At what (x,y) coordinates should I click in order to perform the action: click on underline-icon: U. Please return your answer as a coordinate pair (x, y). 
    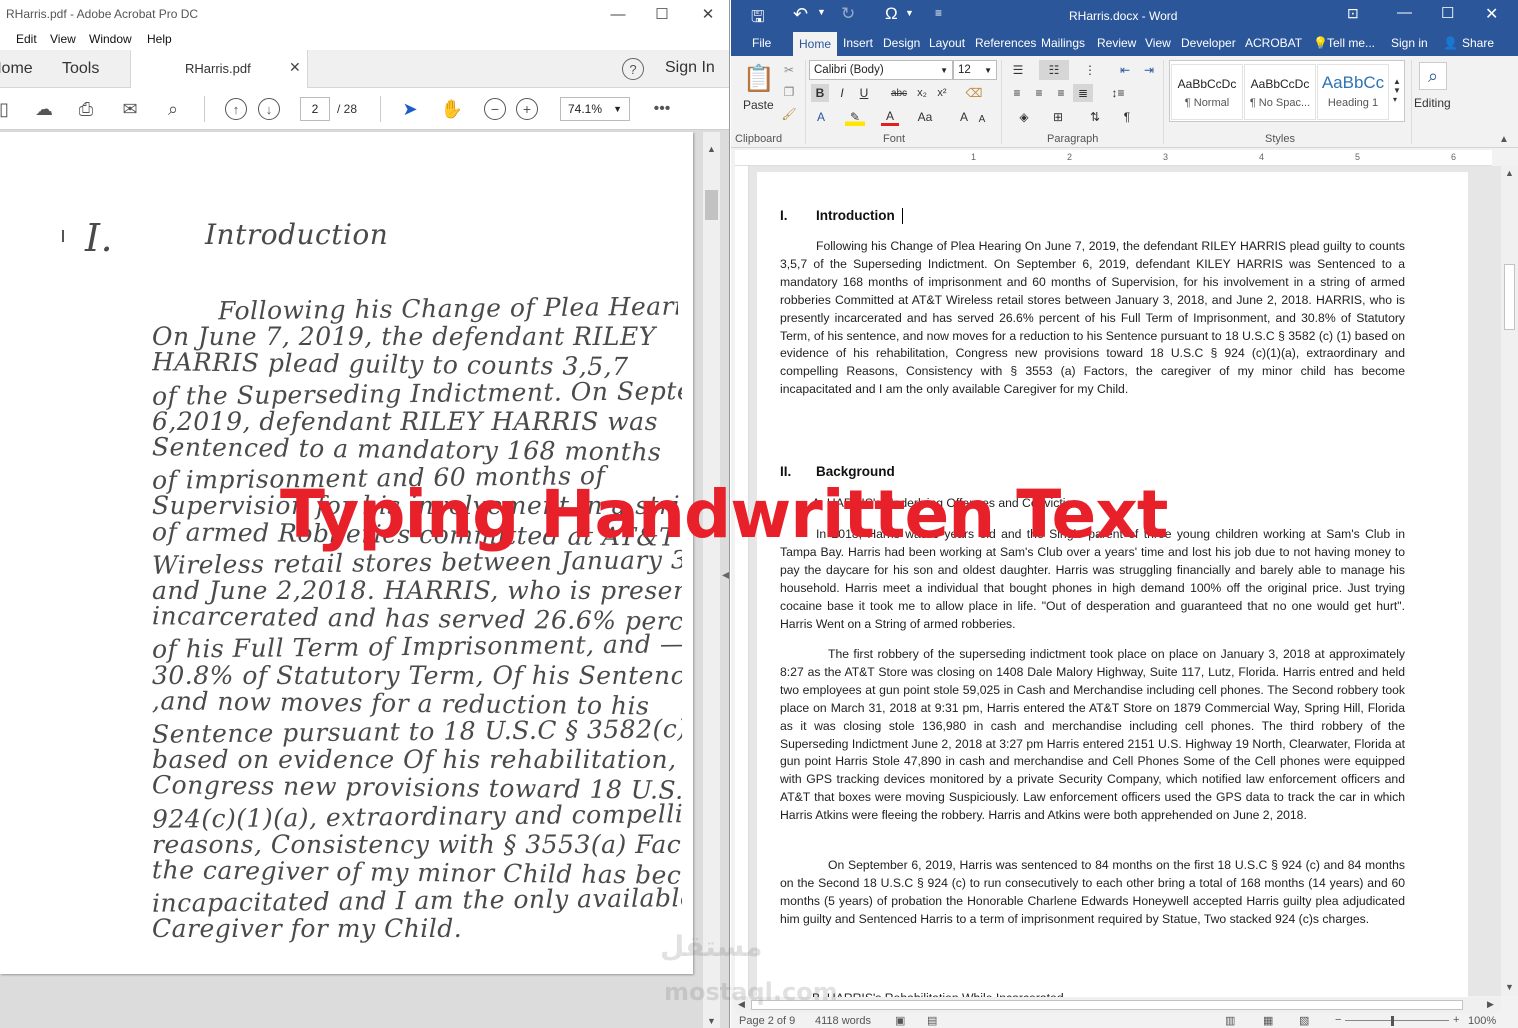
    Looking at the image, I should click on (864, 93).